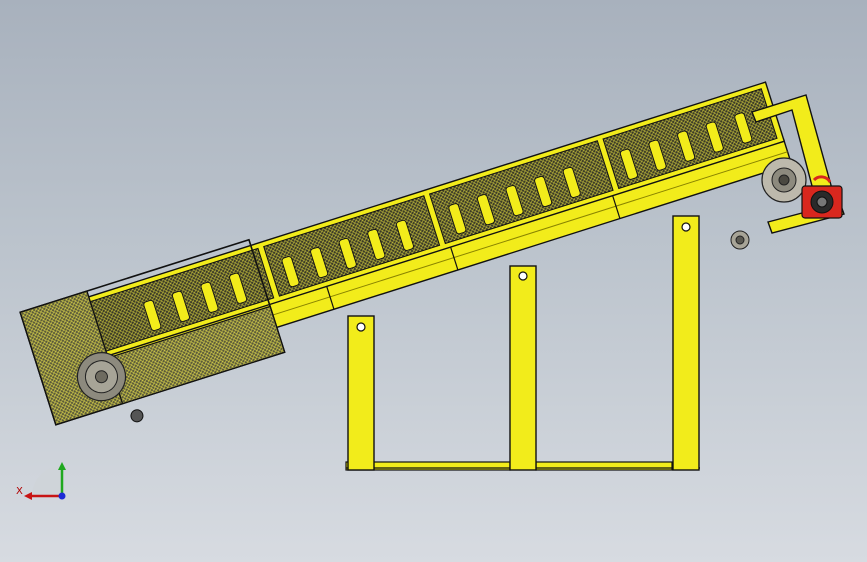 This screenshot has height=562, width=867. What do you see at coordinates (740, 240) in the screenshot?
I see `snub-roller` at bounding box center [740, 240].